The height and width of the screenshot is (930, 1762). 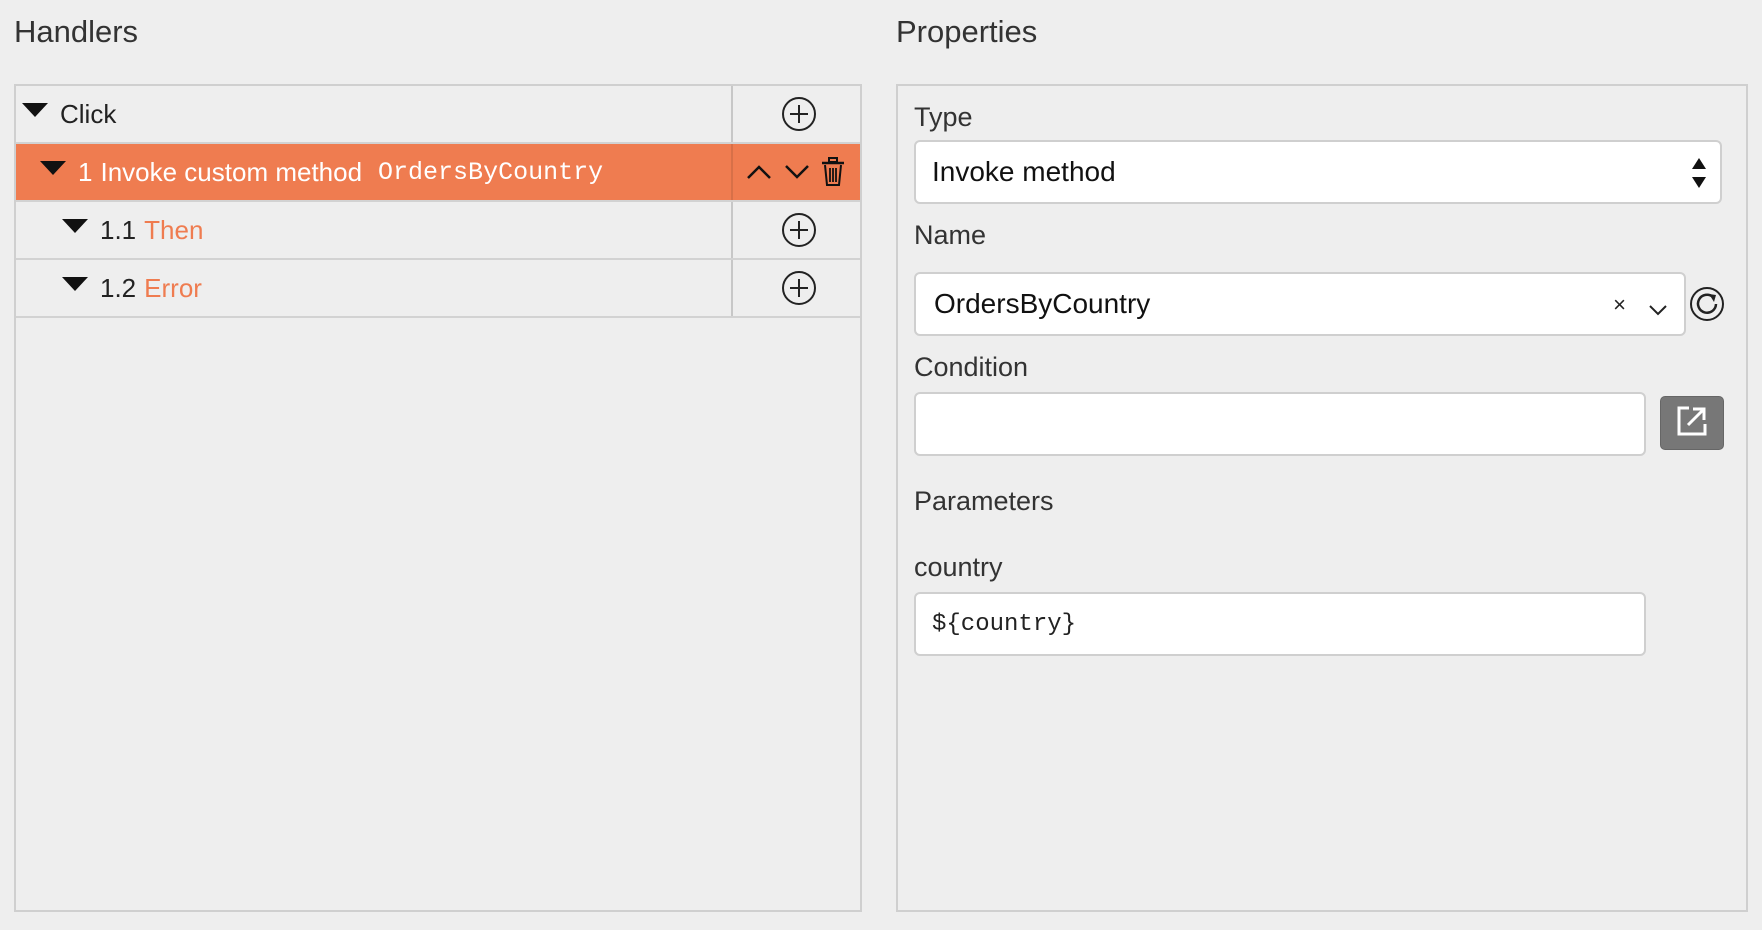 What do you see at coordinates (1024, 171) in the screenshot?
I see `type-select-value: Invoke method` at bounding box center [1024, 171].